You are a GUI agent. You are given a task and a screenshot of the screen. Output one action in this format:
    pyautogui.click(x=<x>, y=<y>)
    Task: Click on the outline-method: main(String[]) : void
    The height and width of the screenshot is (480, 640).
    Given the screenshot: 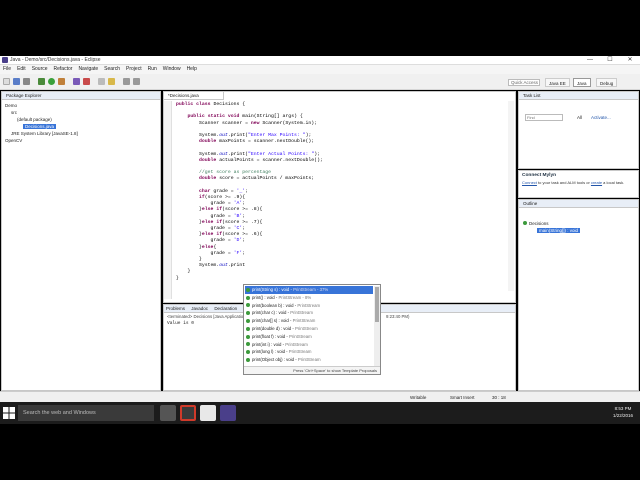 What is the action you would take?
    pyautogui.click(x=578, y=230)
    